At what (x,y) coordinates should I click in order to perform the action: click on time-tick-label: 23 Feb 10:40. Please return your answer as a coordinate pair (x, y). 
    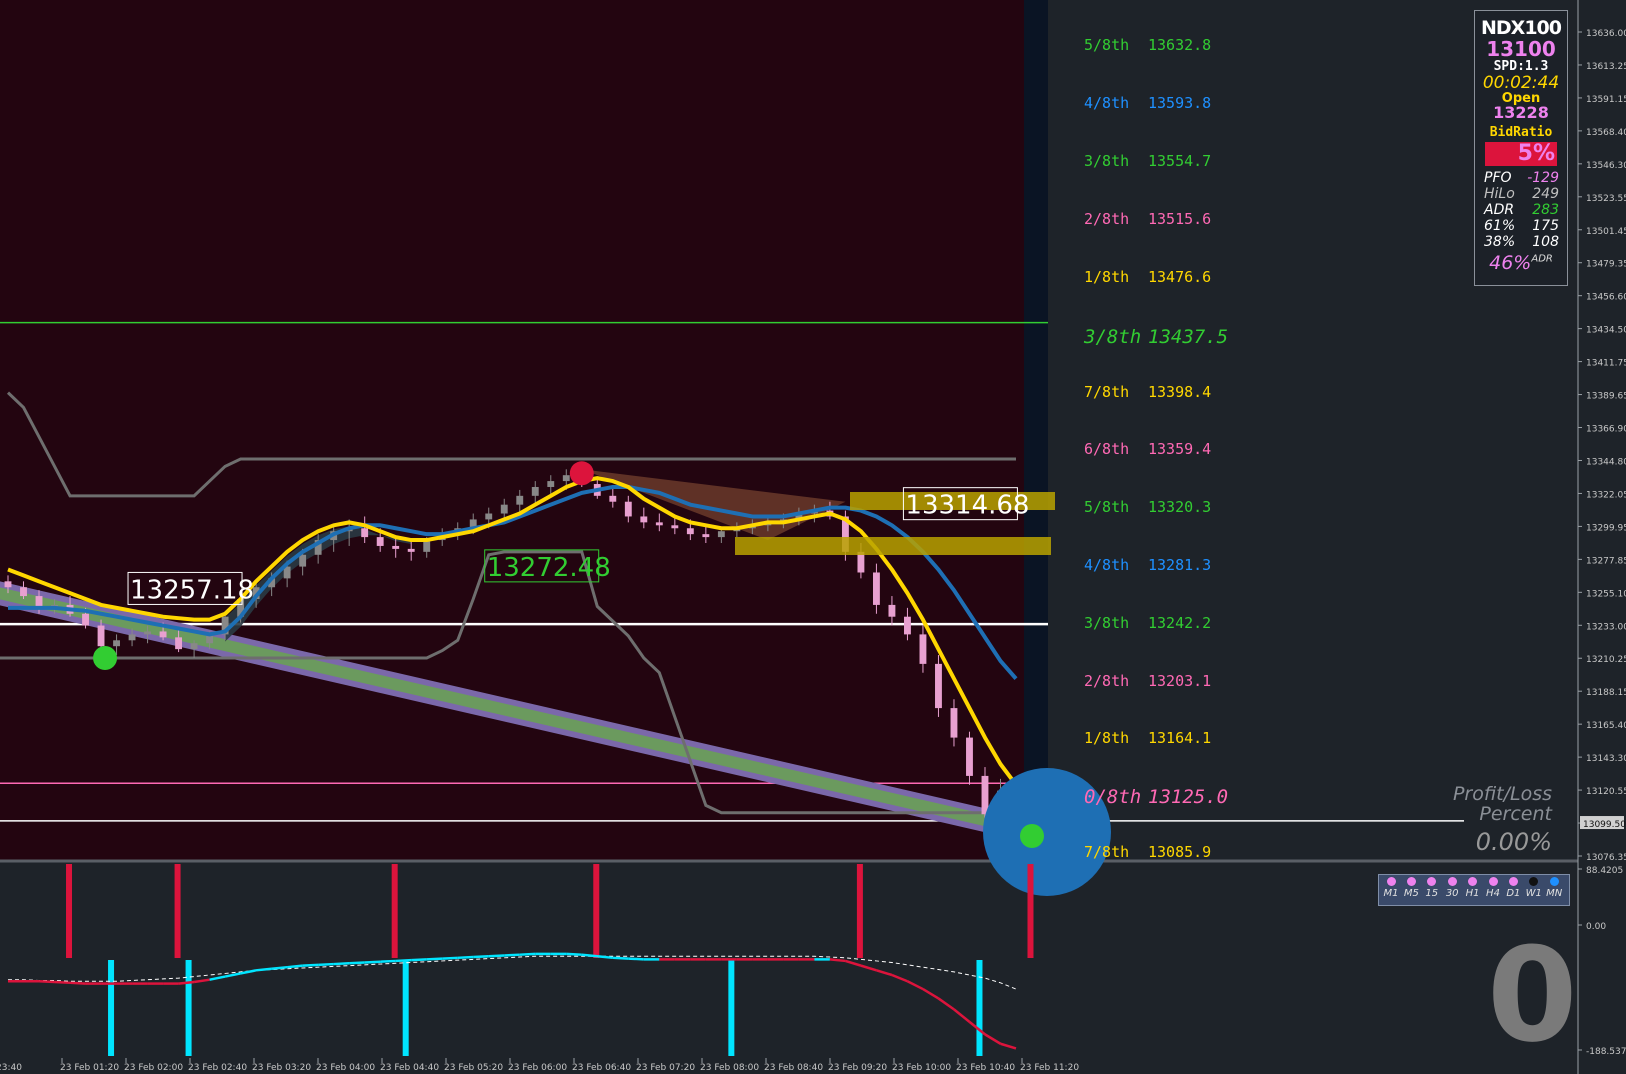
    Looking at the image, I should click on (985, 1068).